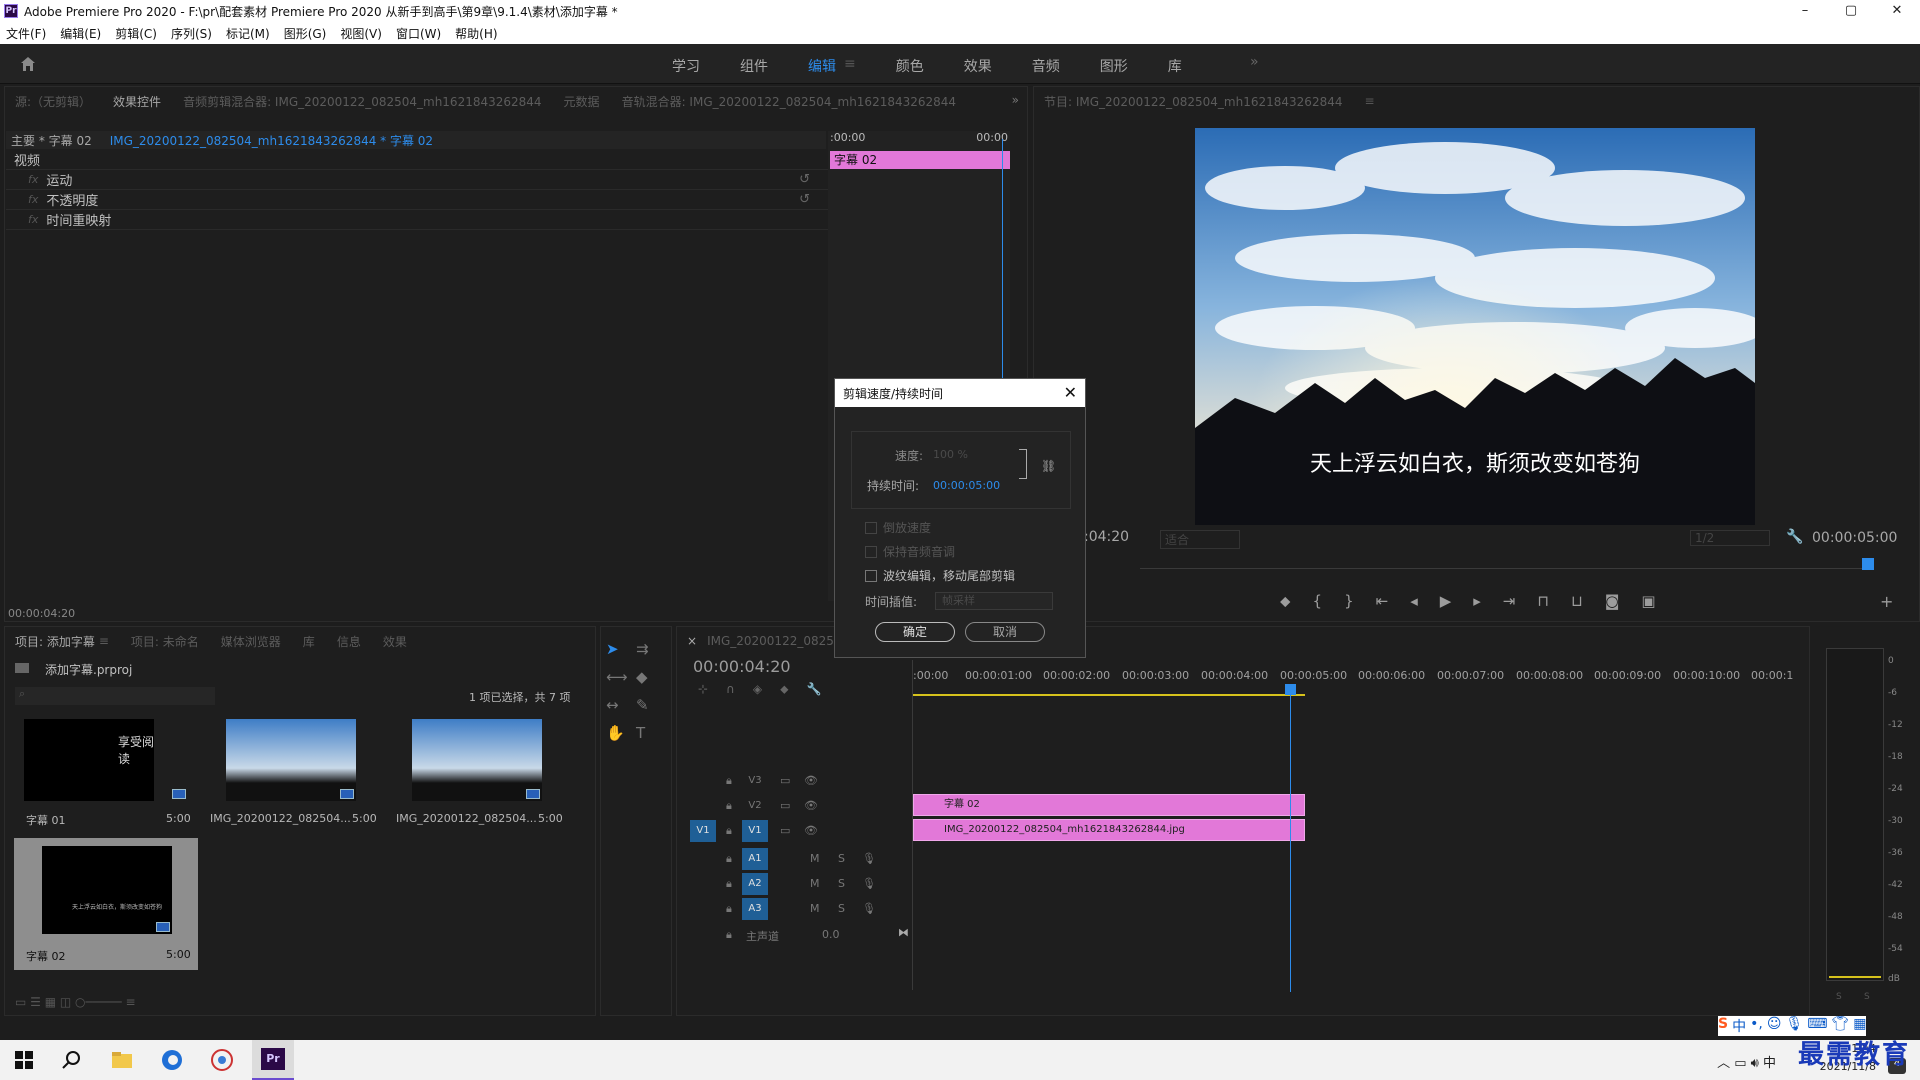 This screenshot has width=1920, height=1080. Describe the element at coordinates (1414, 601) in the screenshot. I see `step-back-icon: ◂` at that location.